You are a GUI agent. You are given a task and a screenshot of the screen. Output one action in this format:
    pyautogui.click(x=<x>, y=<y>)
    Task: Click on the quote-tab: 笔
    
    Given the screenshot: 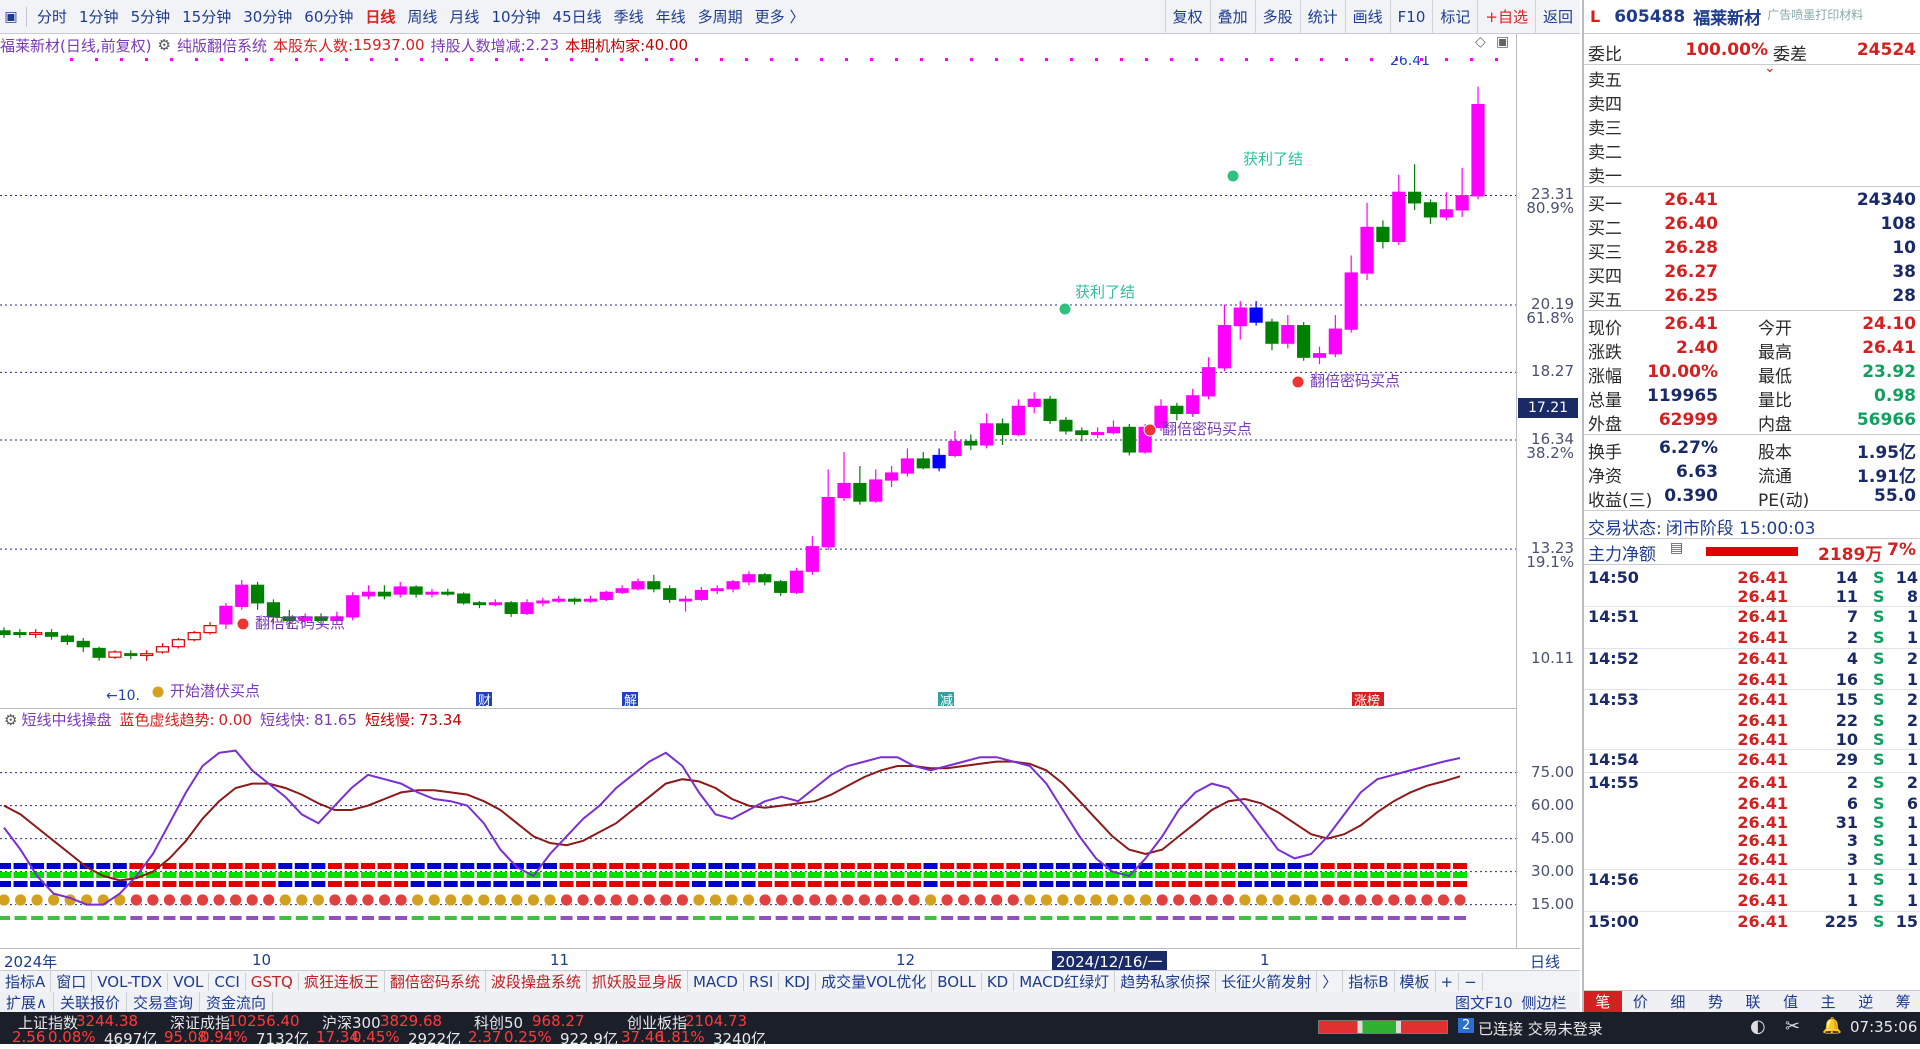 What is the action you would take?
    pyautogui.click(x=1603, y=1001)
    